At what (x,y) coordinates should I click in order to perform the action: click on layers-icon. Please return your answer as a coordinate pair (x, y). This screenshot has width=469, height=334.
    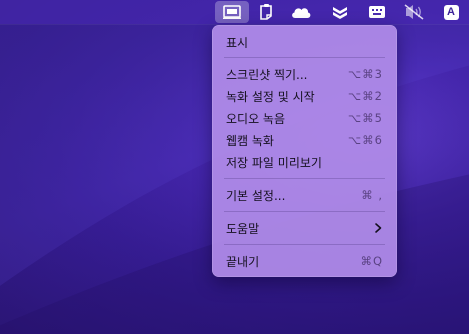
    Looking at the image, I should click on (340, 12).